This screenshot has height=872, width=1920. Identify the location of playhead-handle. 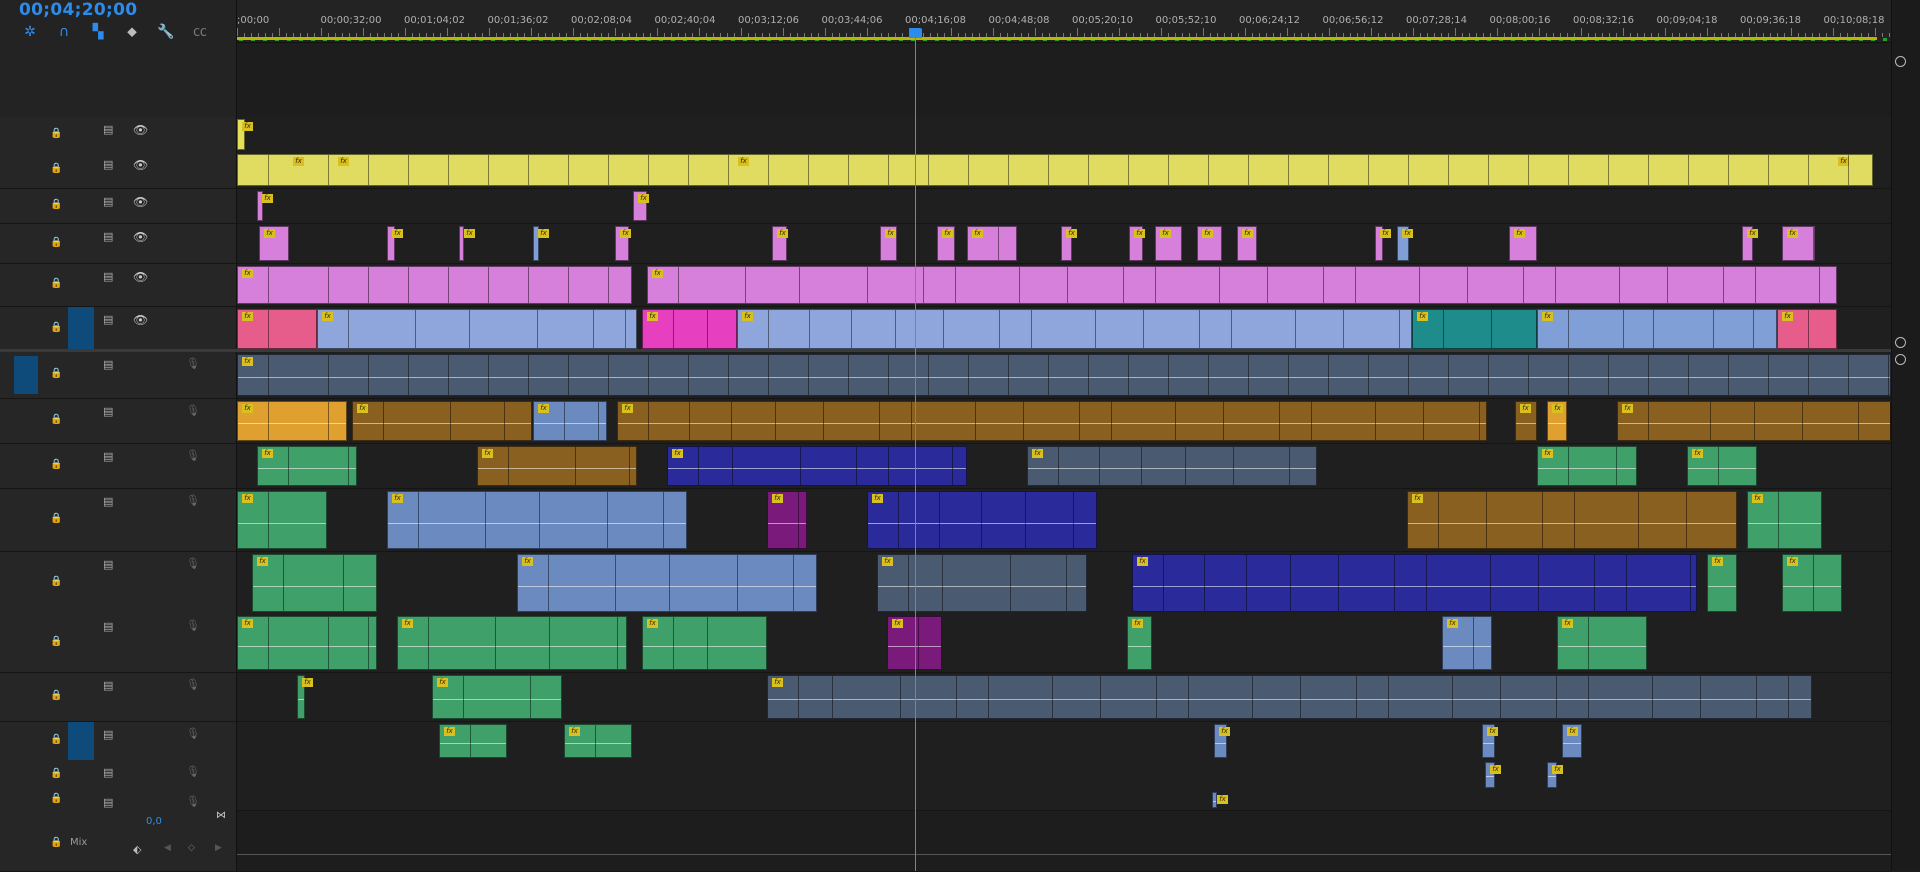
(915, 33).